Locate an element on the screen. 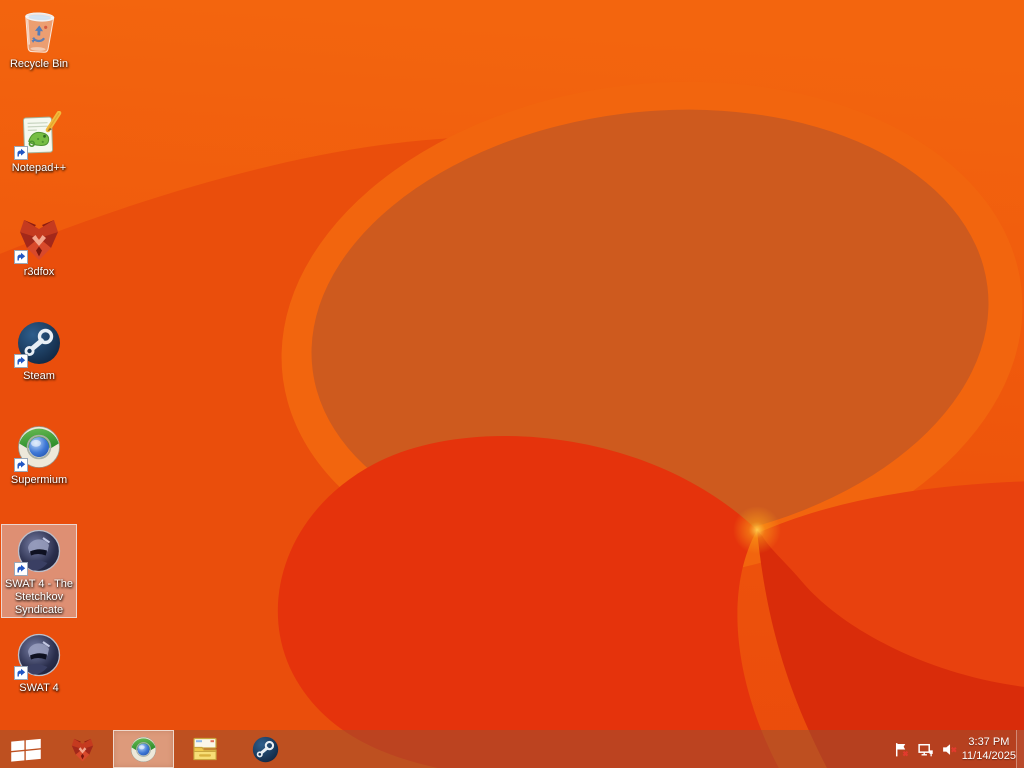 This screenshot has height=768, width=1024. network-icon is located at coordinates (926, 749).